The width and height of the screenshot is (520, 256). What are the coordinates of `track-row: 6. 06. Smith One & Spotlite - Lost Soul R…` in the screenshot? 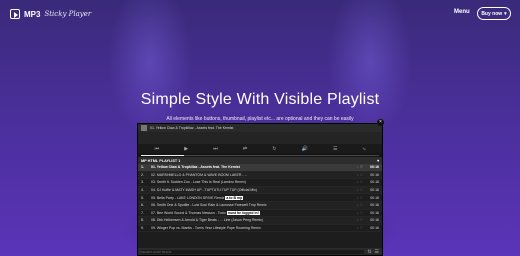 It's located at (260, 205).